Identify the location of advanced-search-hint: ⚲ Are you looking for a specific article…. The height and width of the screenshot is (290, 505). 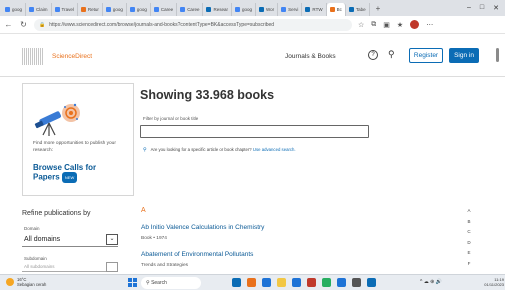
(219, 150).